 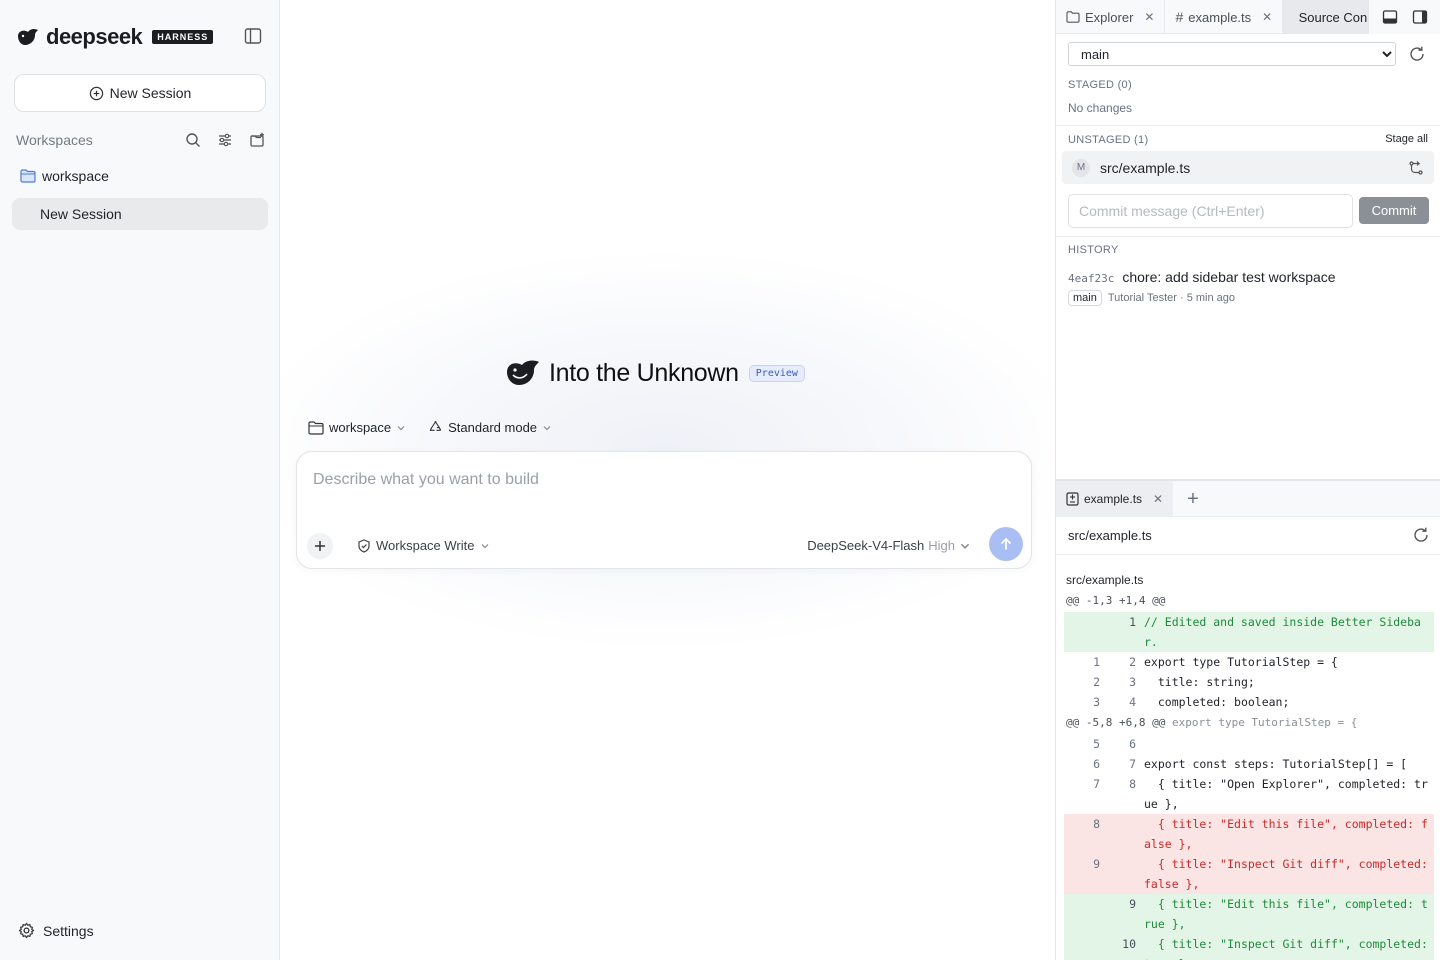 I want to click on line-code: export type TutorialStep = {, so click(x=1241, y=662).